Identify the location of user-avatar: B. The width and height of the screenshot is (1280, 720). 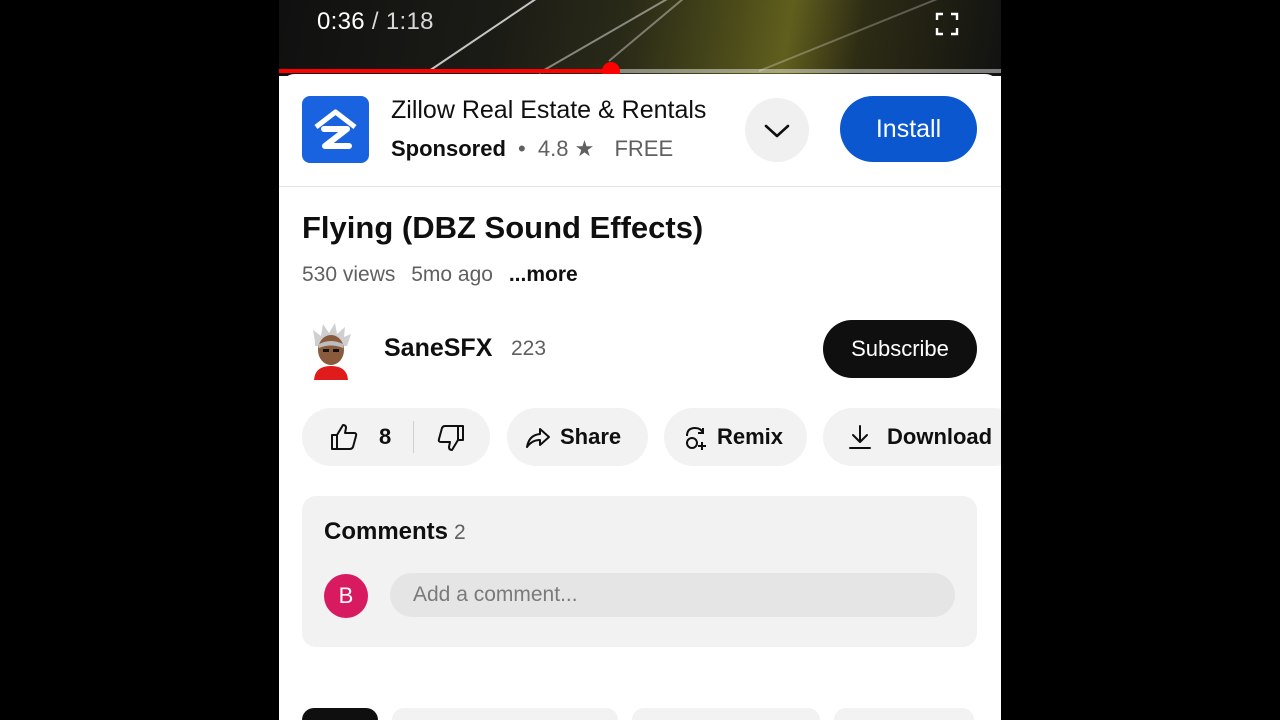
(346, 596).